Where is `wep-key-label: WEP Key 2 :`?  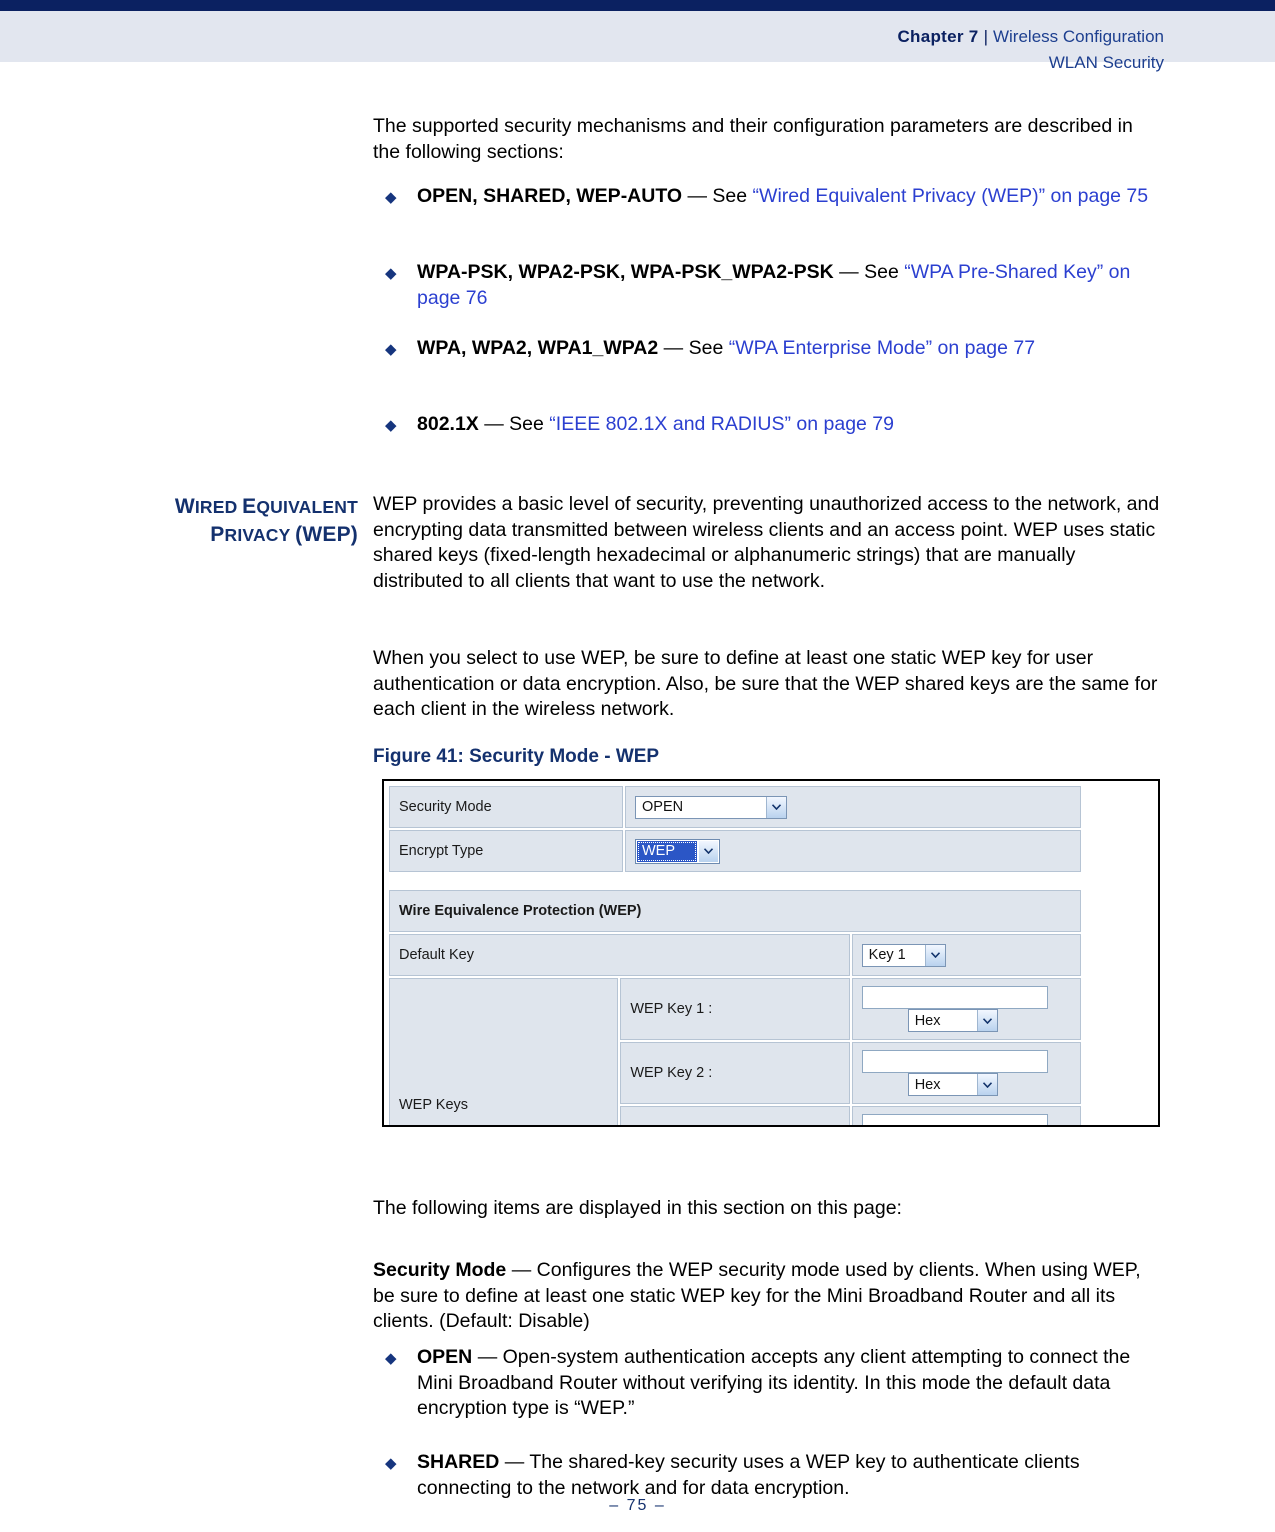
wep-key-label: WEP Key 2 : is located at coordinates (735, 1073).